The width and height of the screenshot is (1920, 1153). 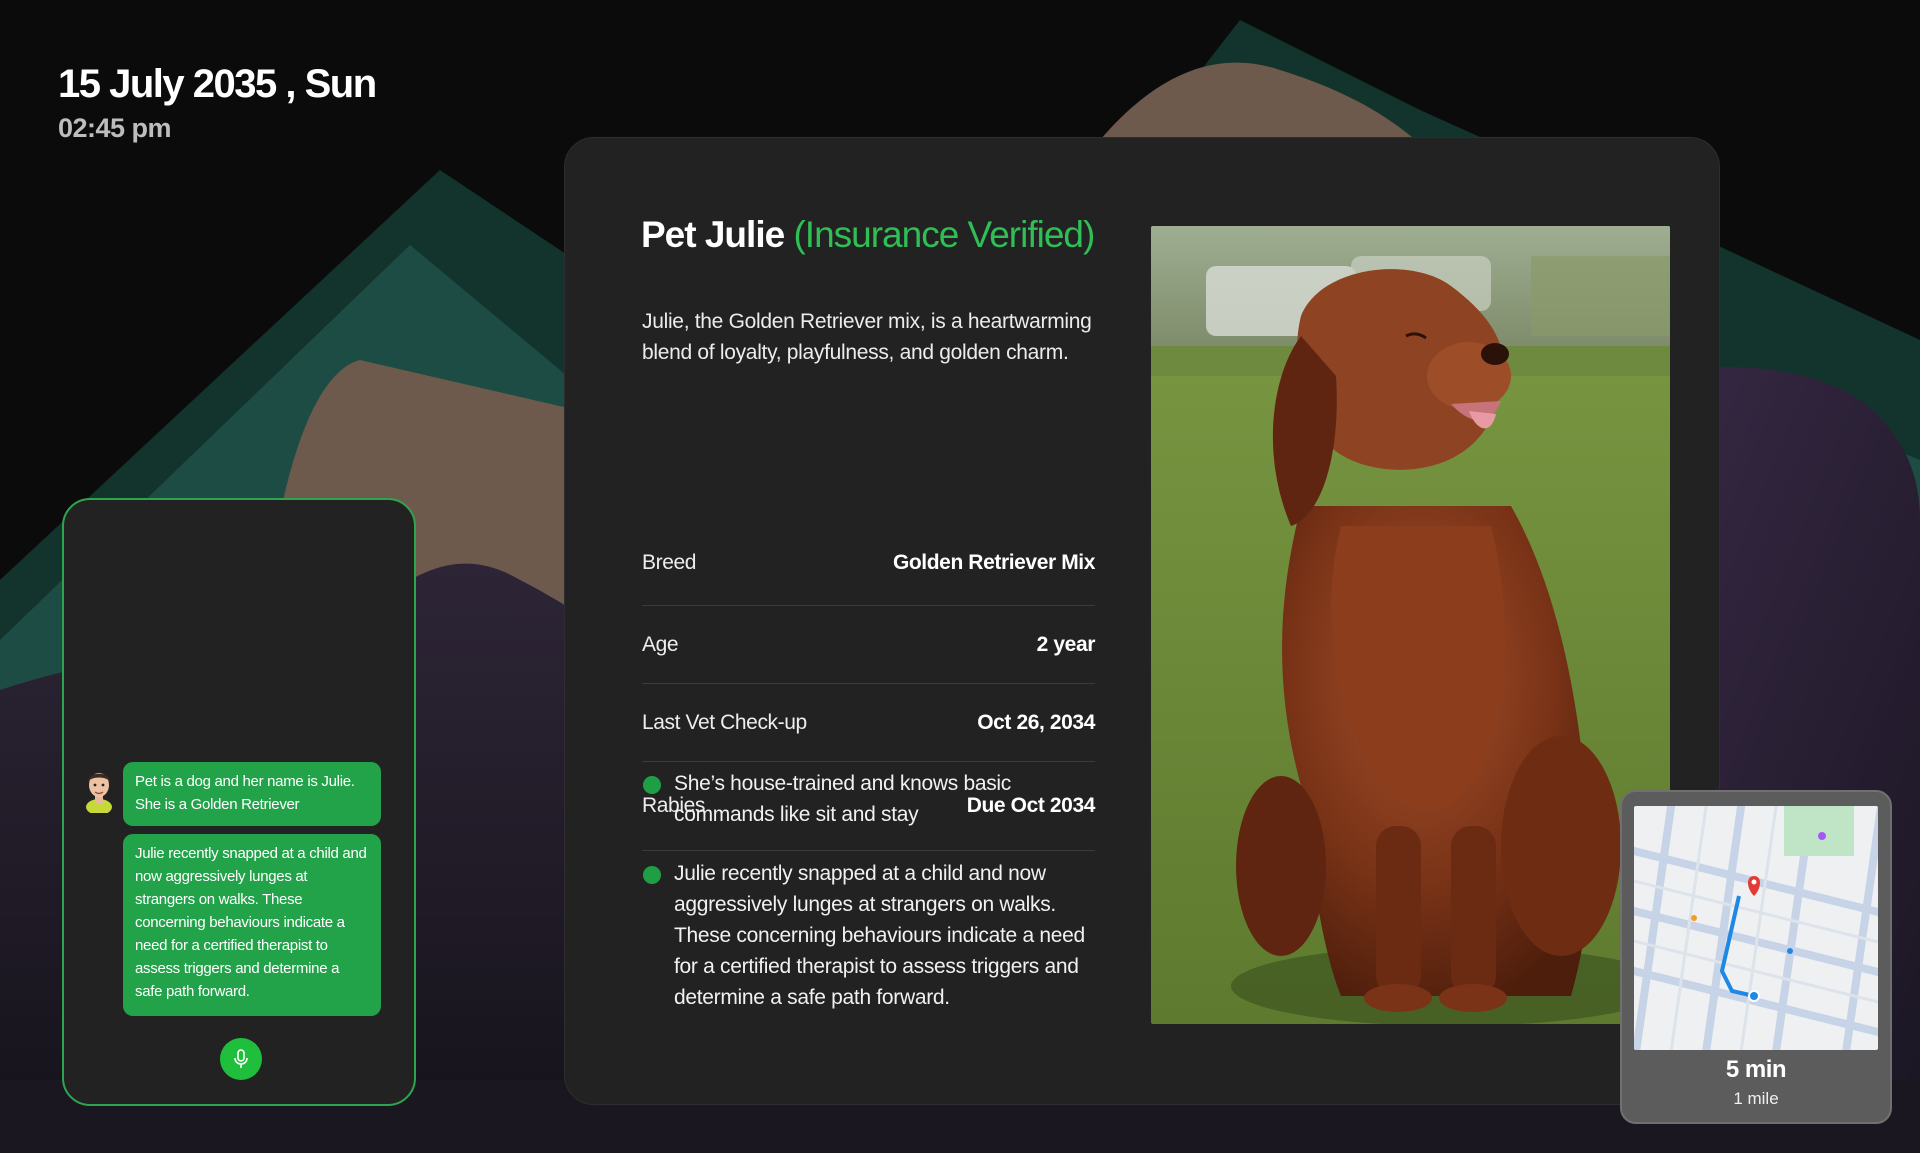 What do you see at coordinates (1756, 1098) in the screenshot?
I see `distance-label: 1 mile` at bounding box center [1756, 1098].